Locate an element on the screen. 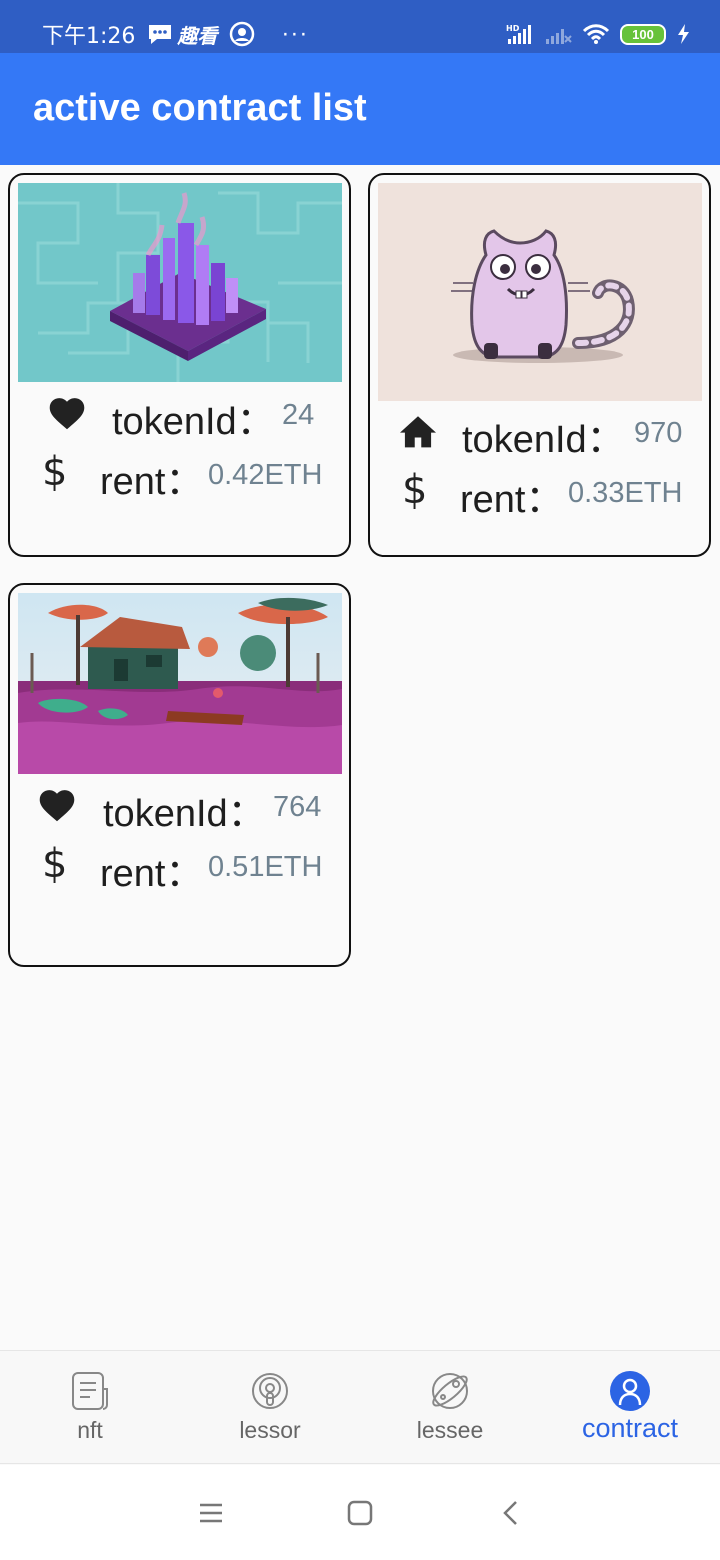 Image resolution: width=720 pixels, height=1560 pixels. nav-label: lessee is located at coordinates (450, 1430).